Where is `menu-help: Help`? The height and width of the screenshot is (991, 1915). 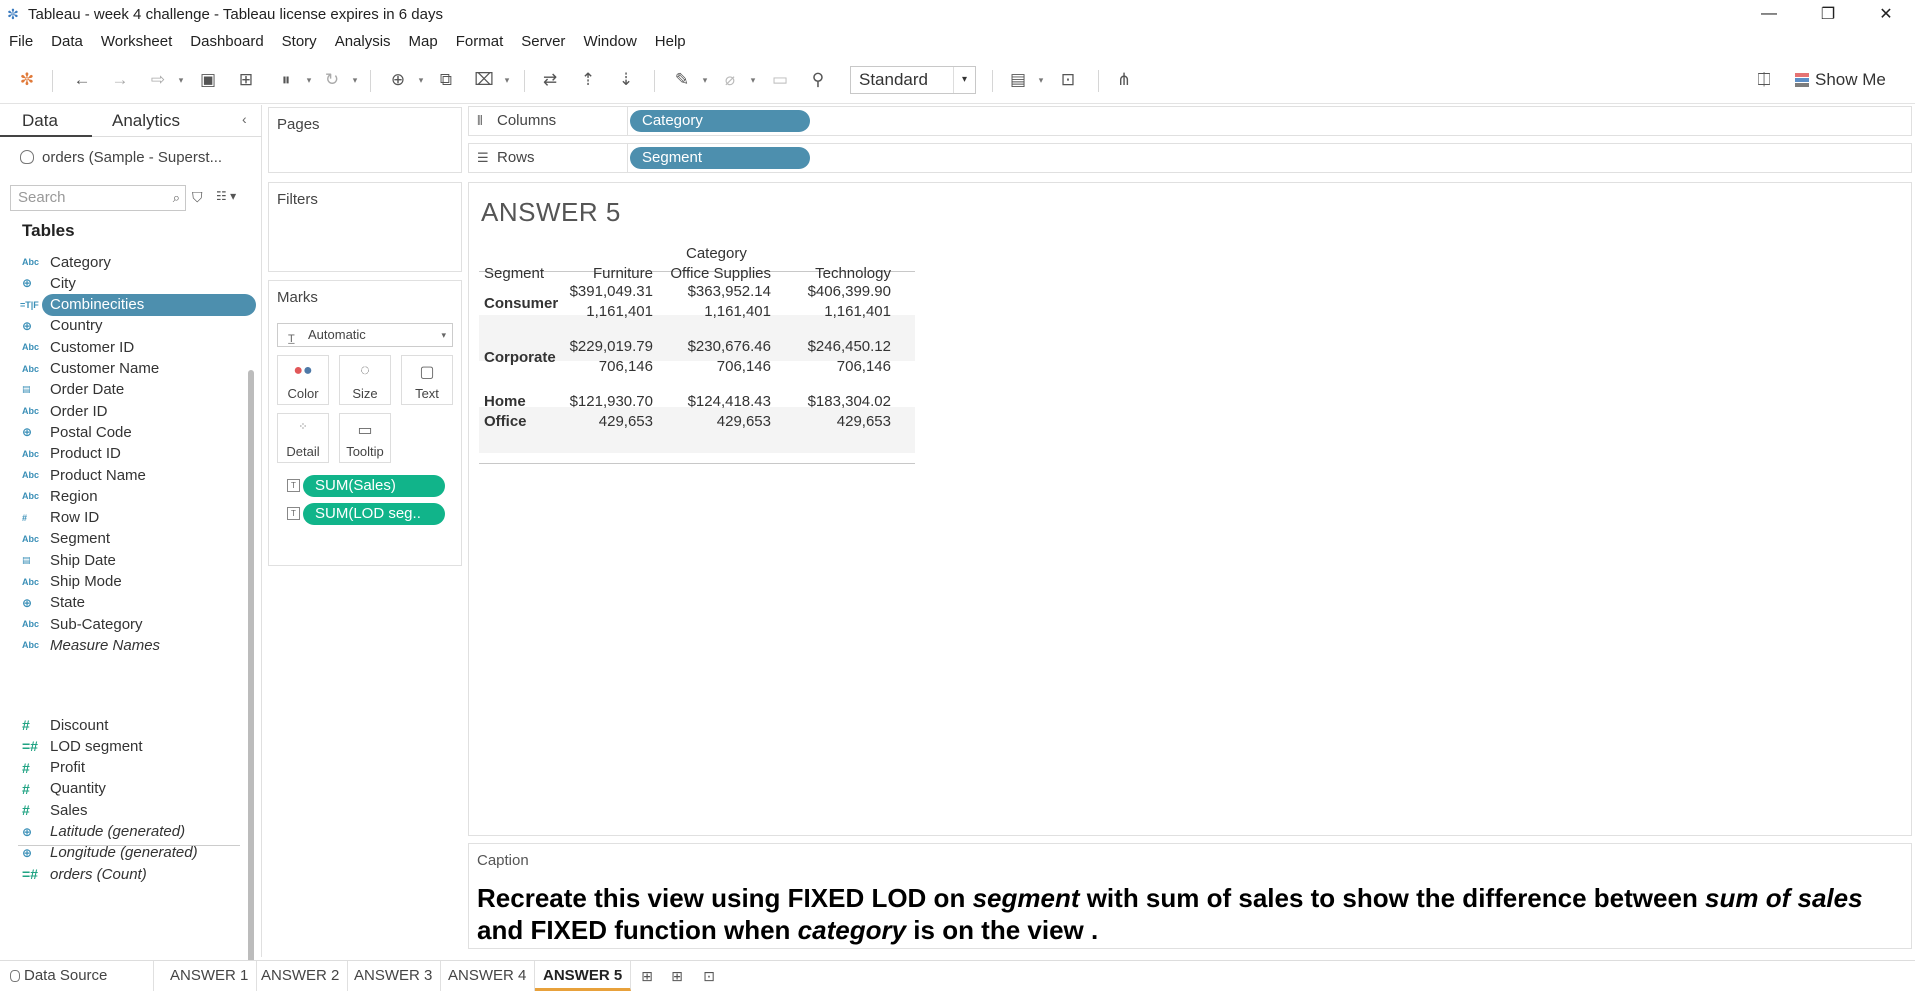 menu-help: Help is located at coordinates (670, 42).